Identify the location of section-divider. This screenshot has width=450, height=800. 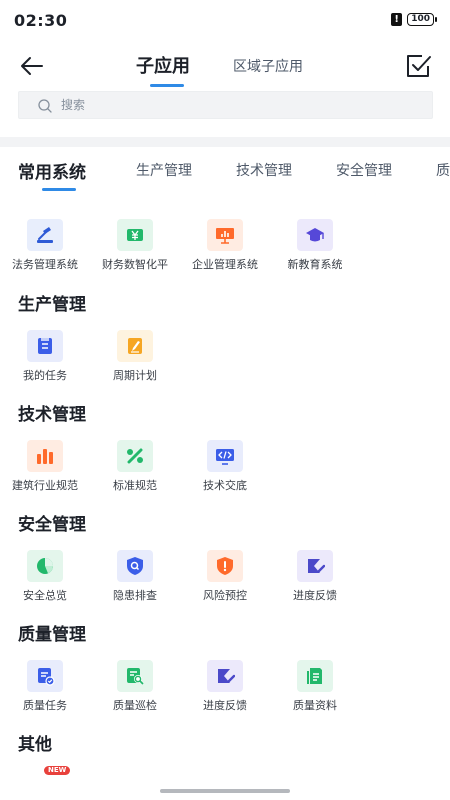
(225, 142).